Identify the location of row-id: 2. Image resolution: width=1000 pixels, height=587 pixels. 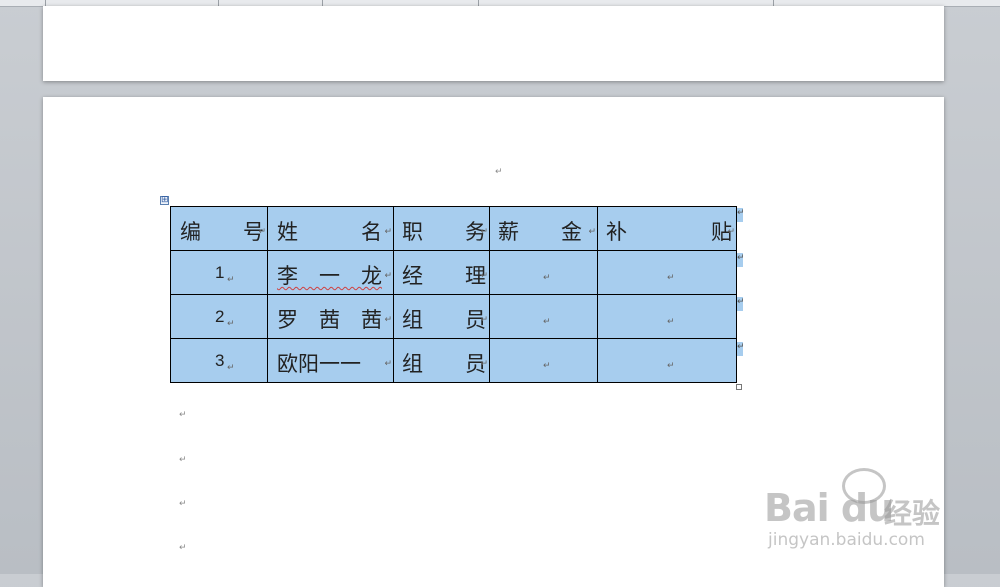
(220, 316).